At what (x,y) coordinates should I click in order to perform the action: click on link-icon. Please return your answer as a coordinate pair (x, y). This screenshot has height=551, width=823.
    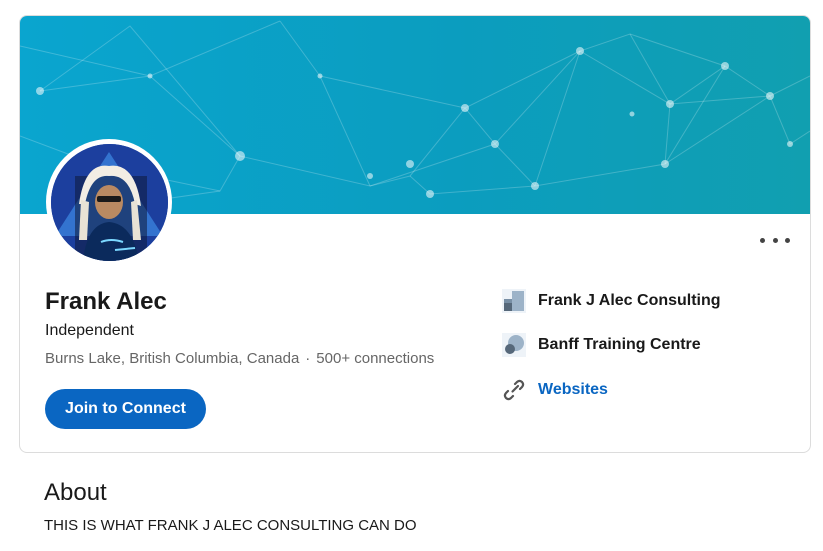
    Looking at the image, I should click on (514, 390).